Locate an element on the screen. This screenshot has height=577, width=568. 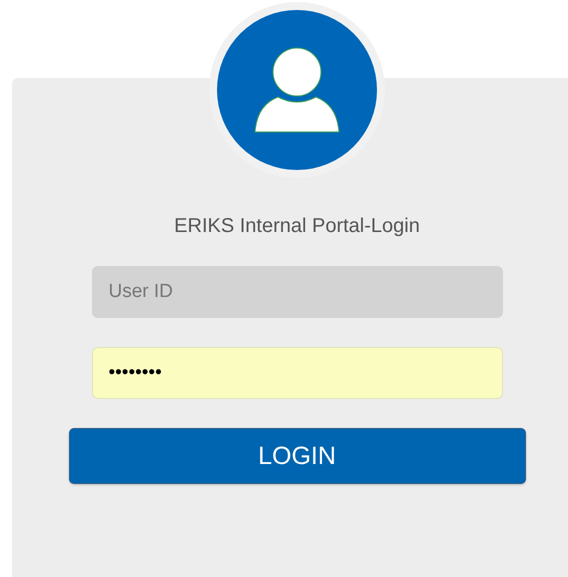
portal-title: ERIKS Internal Portal-Login is located at coordinates (297, 226).